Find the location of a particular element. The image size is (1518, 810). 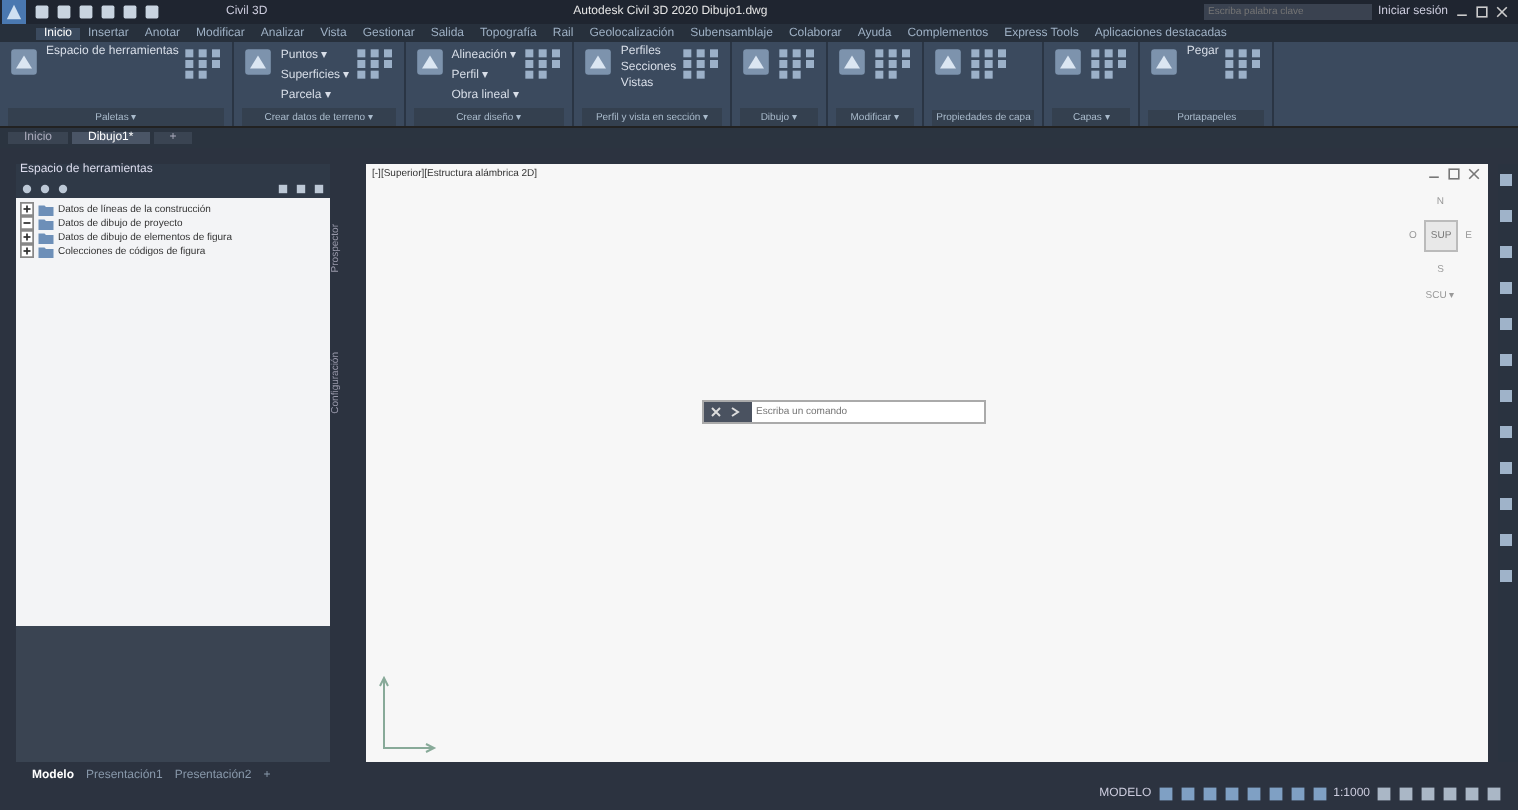

app-logo-icon is located at coordinates (14, 12).